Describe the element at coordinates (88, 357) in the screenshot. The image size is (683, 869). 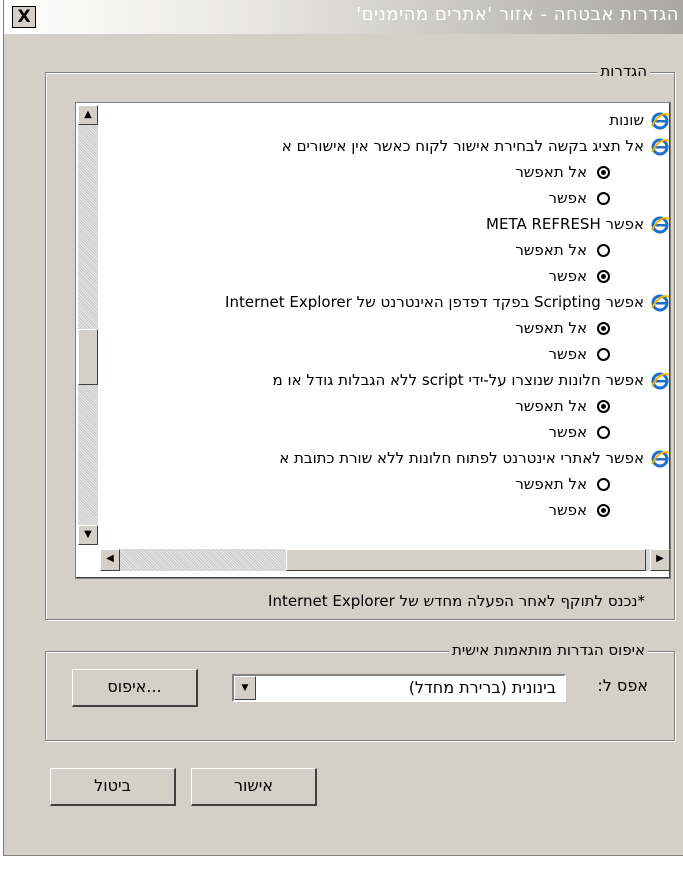
I see `vertical-scroll-thumb` at that location.